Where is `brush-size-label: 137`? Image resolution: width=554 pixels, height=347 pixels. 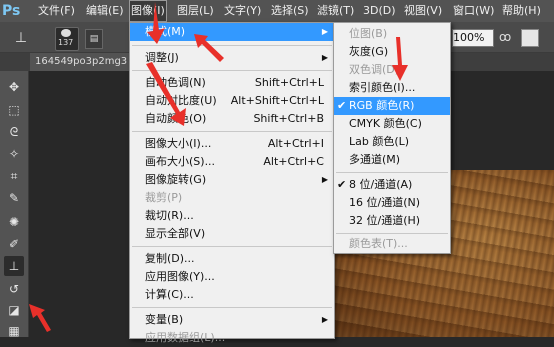 brush-size-label: 137 is located at coordinates (66, 42).